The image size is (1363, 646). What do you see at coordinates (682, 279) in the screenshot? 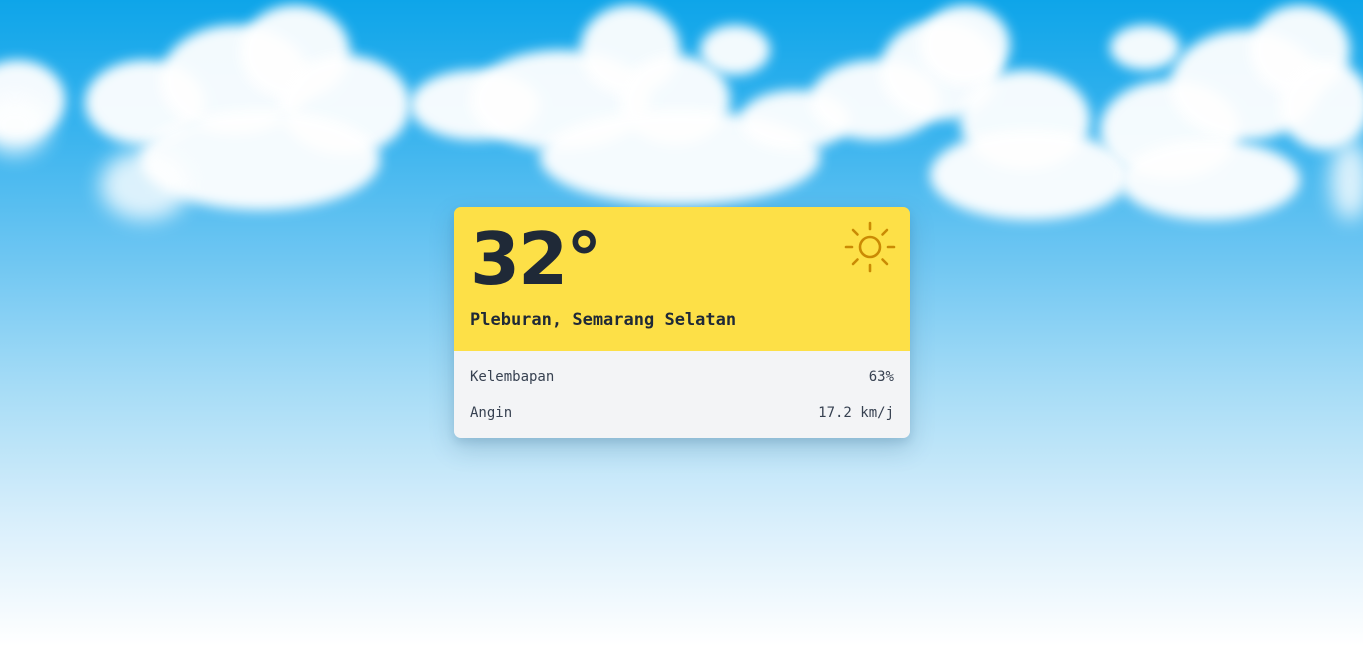
I see `weather-card-header: 32° Pleburan, Semarang Selatan` at bounding box center [682, 279].